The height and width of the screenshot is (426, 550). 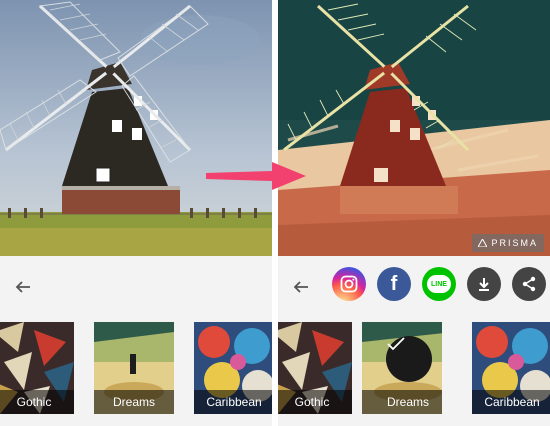 I want to click on instagram-share-button, so click(x=349, y=284).